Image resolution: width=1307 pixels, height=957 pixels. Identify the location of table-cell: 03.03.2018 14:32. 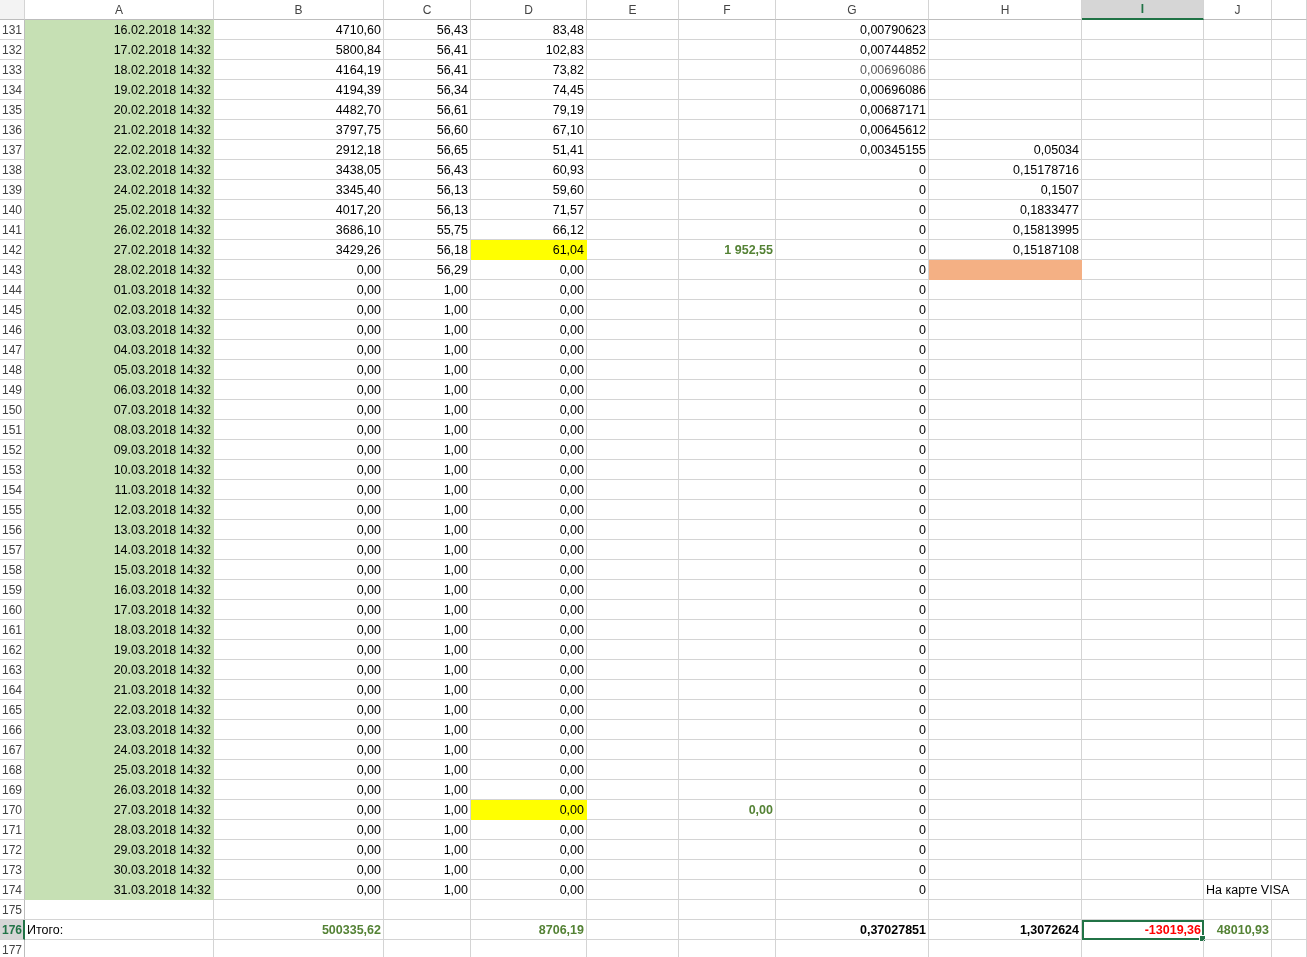
(119, 330).